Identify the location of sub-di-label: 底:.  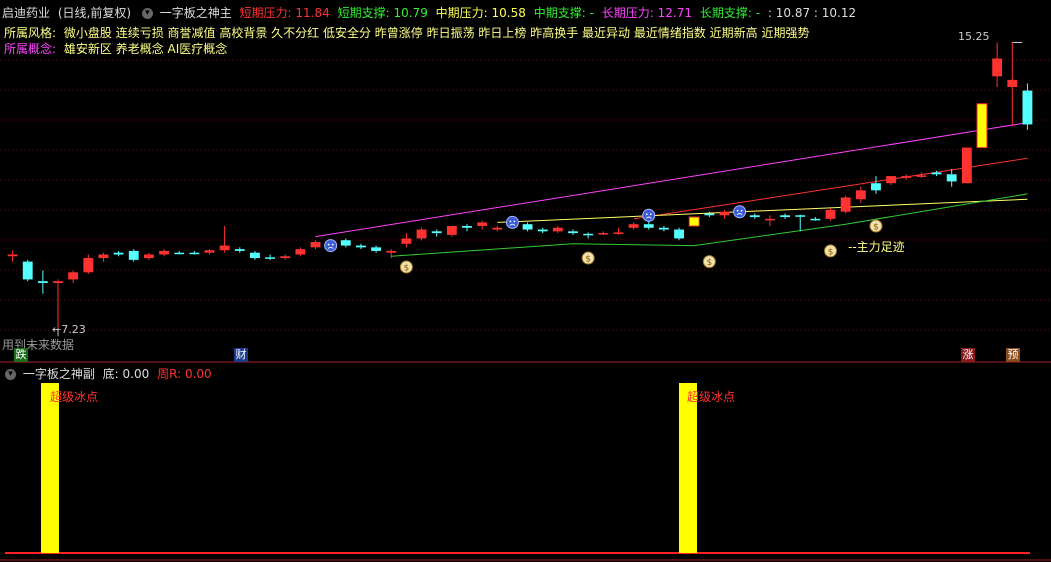
(110, 374).